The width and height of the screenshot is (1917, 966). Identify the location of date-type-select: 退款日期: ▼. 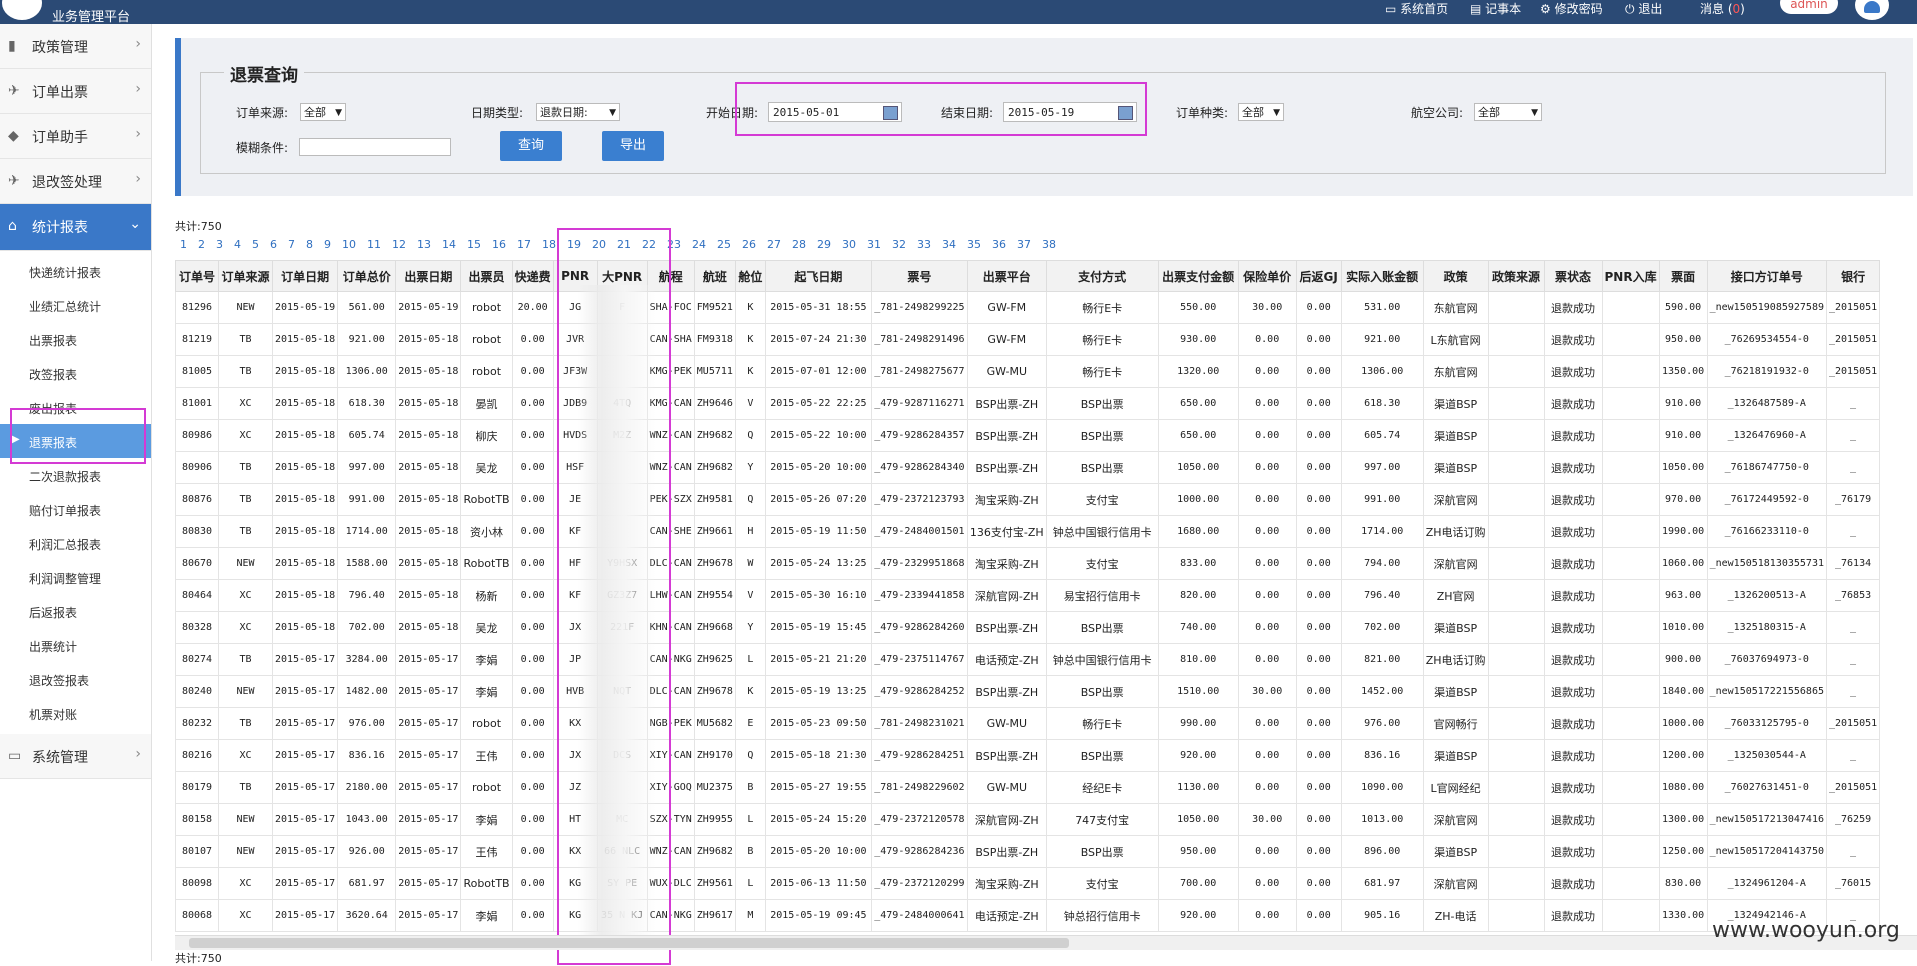
(578, 112).